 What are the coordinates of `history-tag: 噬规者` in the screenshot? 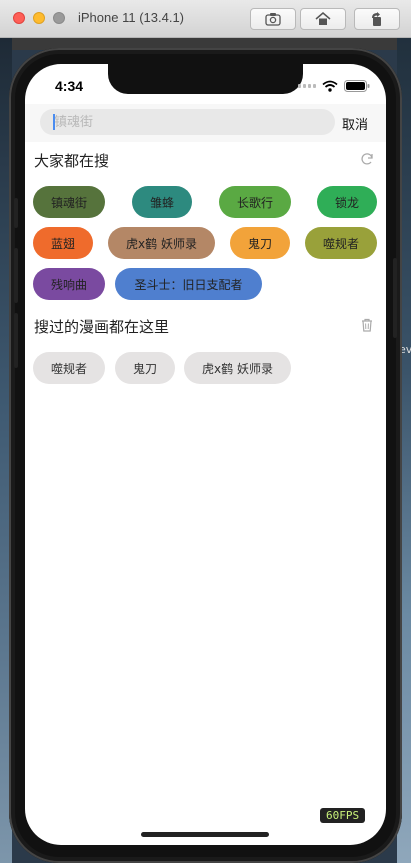 It's located at (69, 368).